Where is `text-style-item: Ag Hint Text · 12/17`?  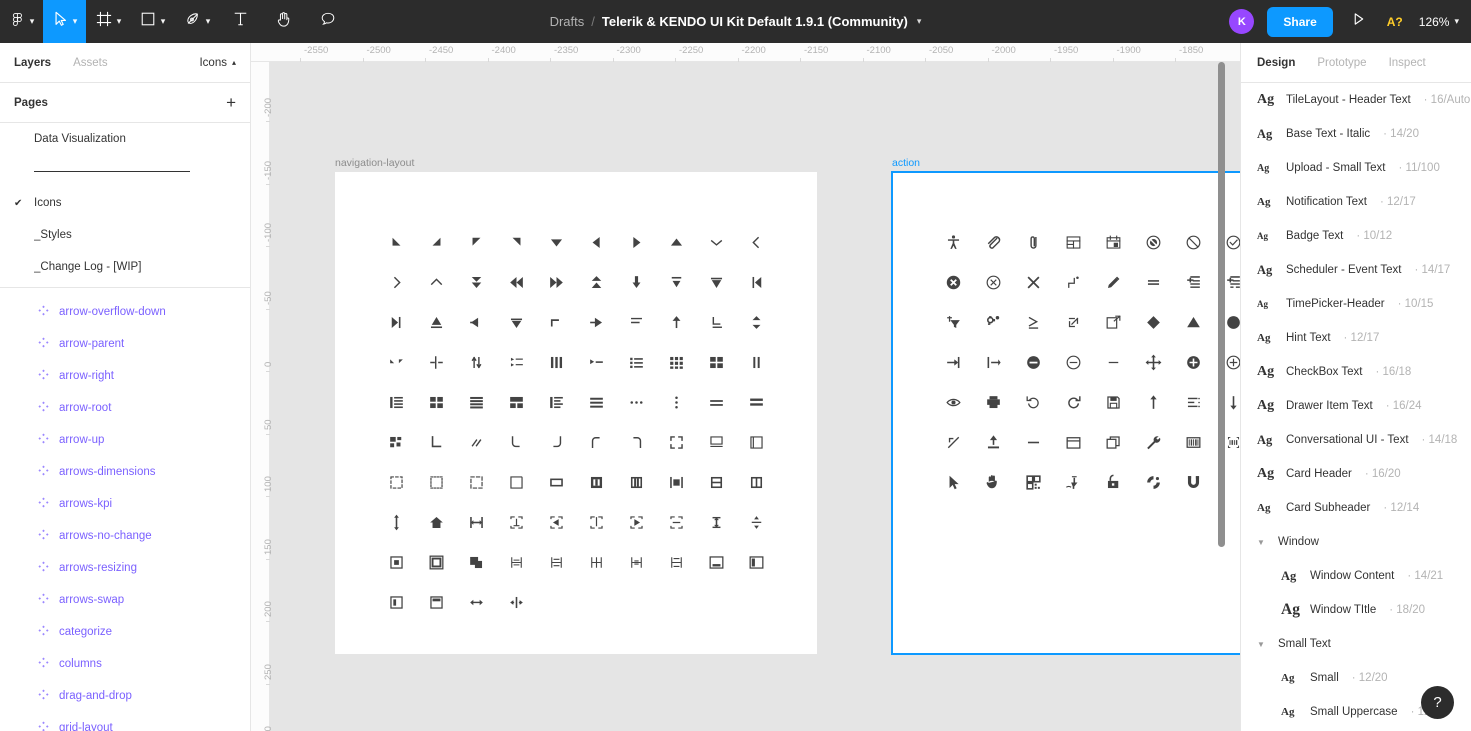
text-style-item: Ag Hint Text · 12/17 is located at coordinates (1356, 338).